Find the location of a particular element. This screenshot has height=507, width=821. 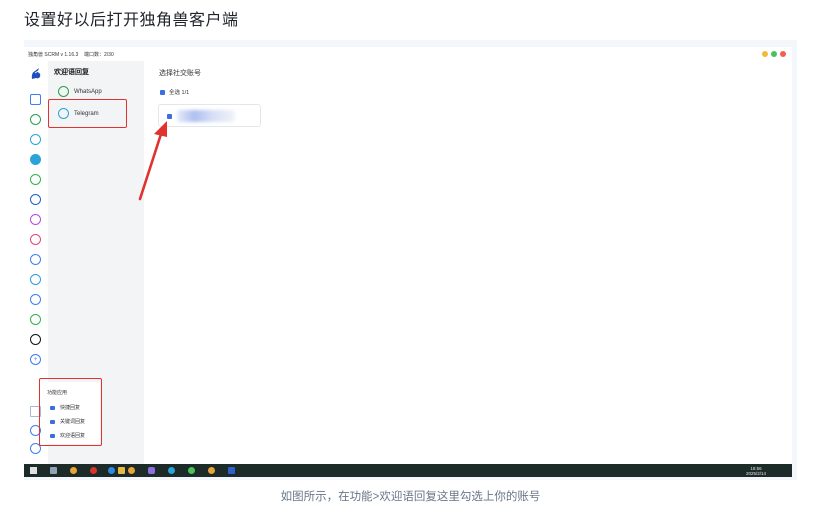

pointer-arrow is located at coordinates (152, 161).